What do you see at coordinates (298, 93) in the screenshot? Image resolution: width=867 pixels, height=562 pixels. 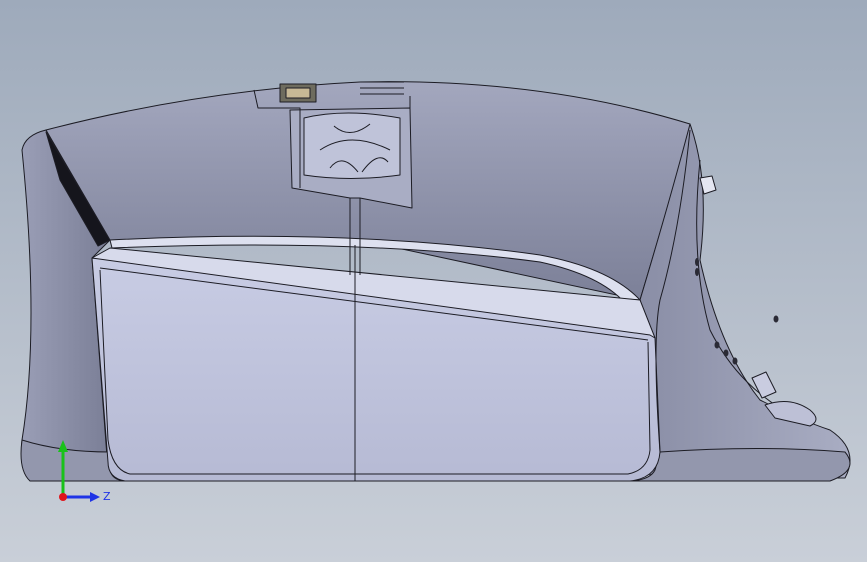 I see `dpi-button-inner` at bounding box center [298, 93].